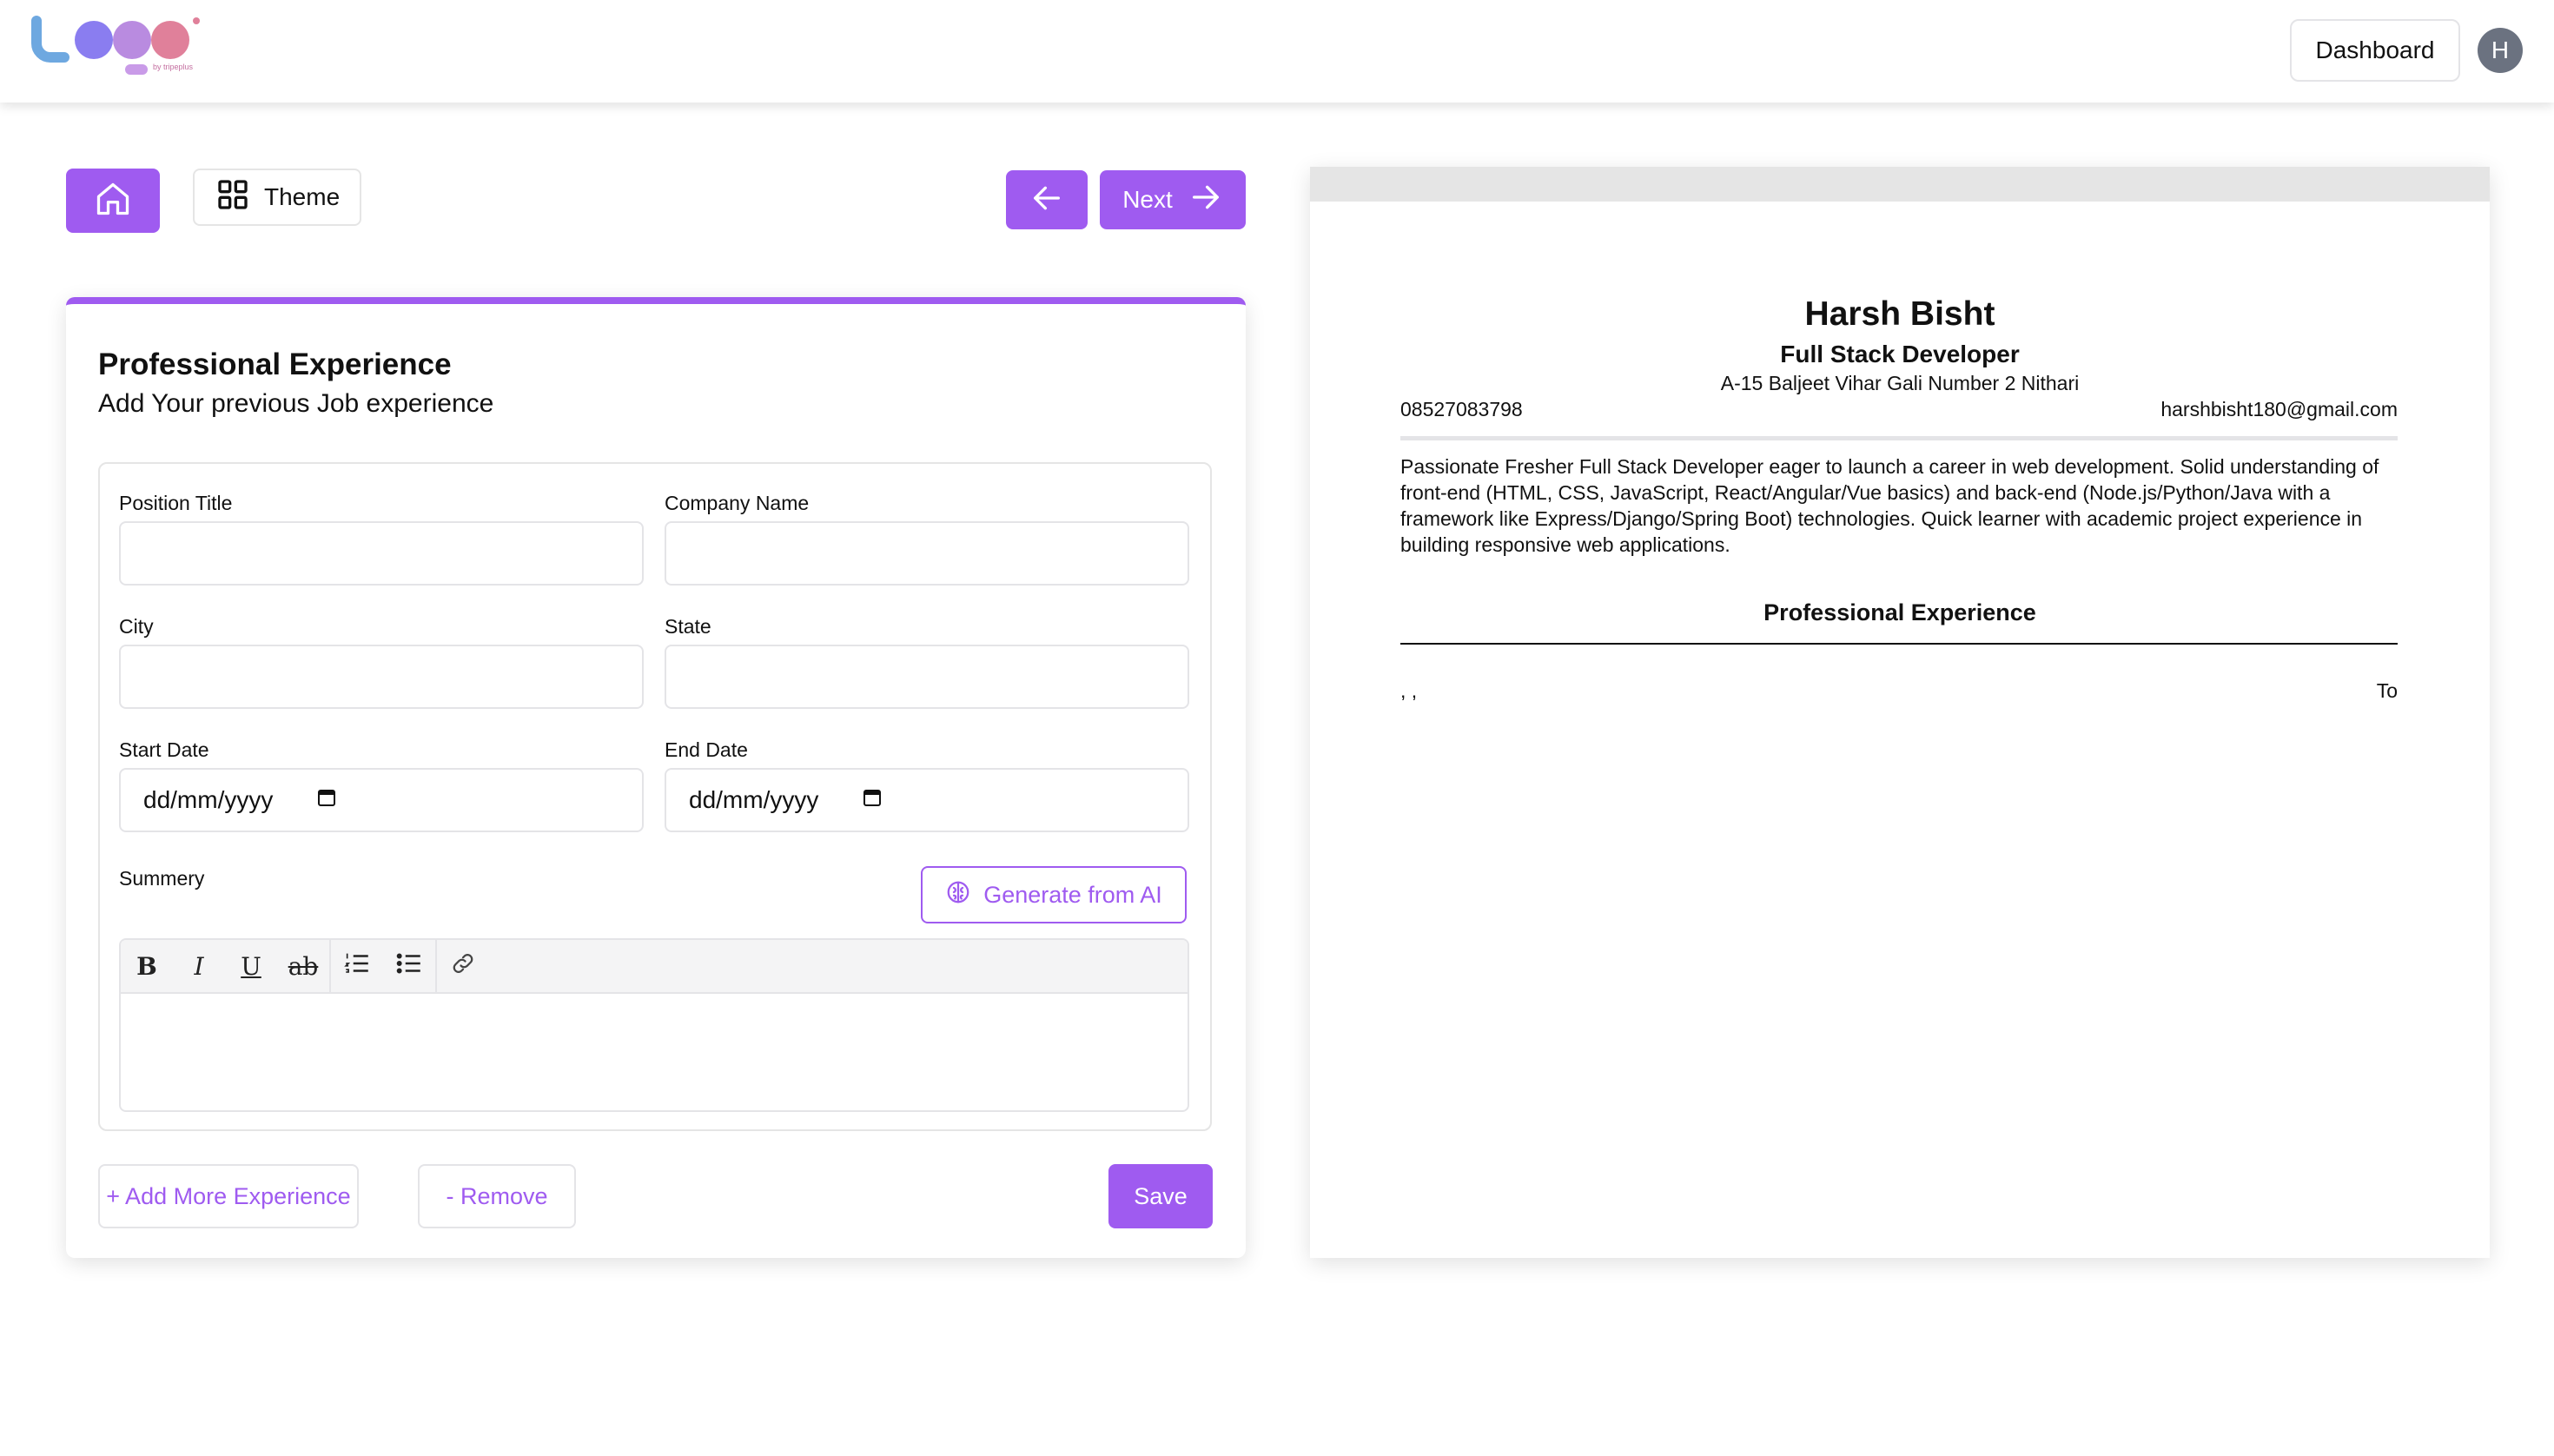 This screenshot has height=1456, width=2554. Describe the element at coordinates (1409, 690) in the screenshot. I see `resume-job-company-location: , ,` at that location.